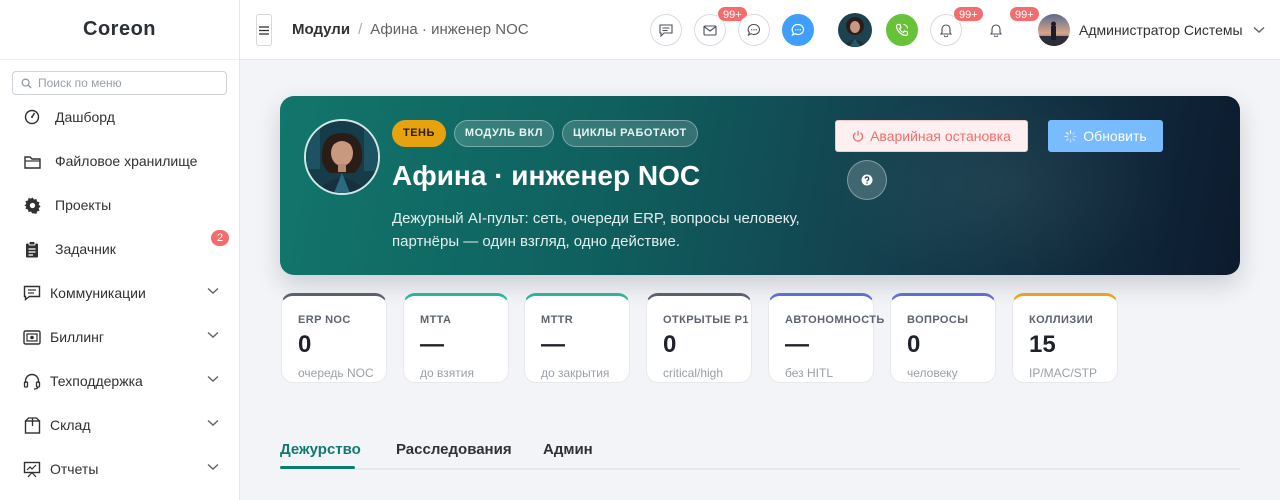 Image resolution: width=1280 pixels, height=500 pixels. Describe the element at coordinates (754, 30) in the screenshot. I see `chat-button` at that location.